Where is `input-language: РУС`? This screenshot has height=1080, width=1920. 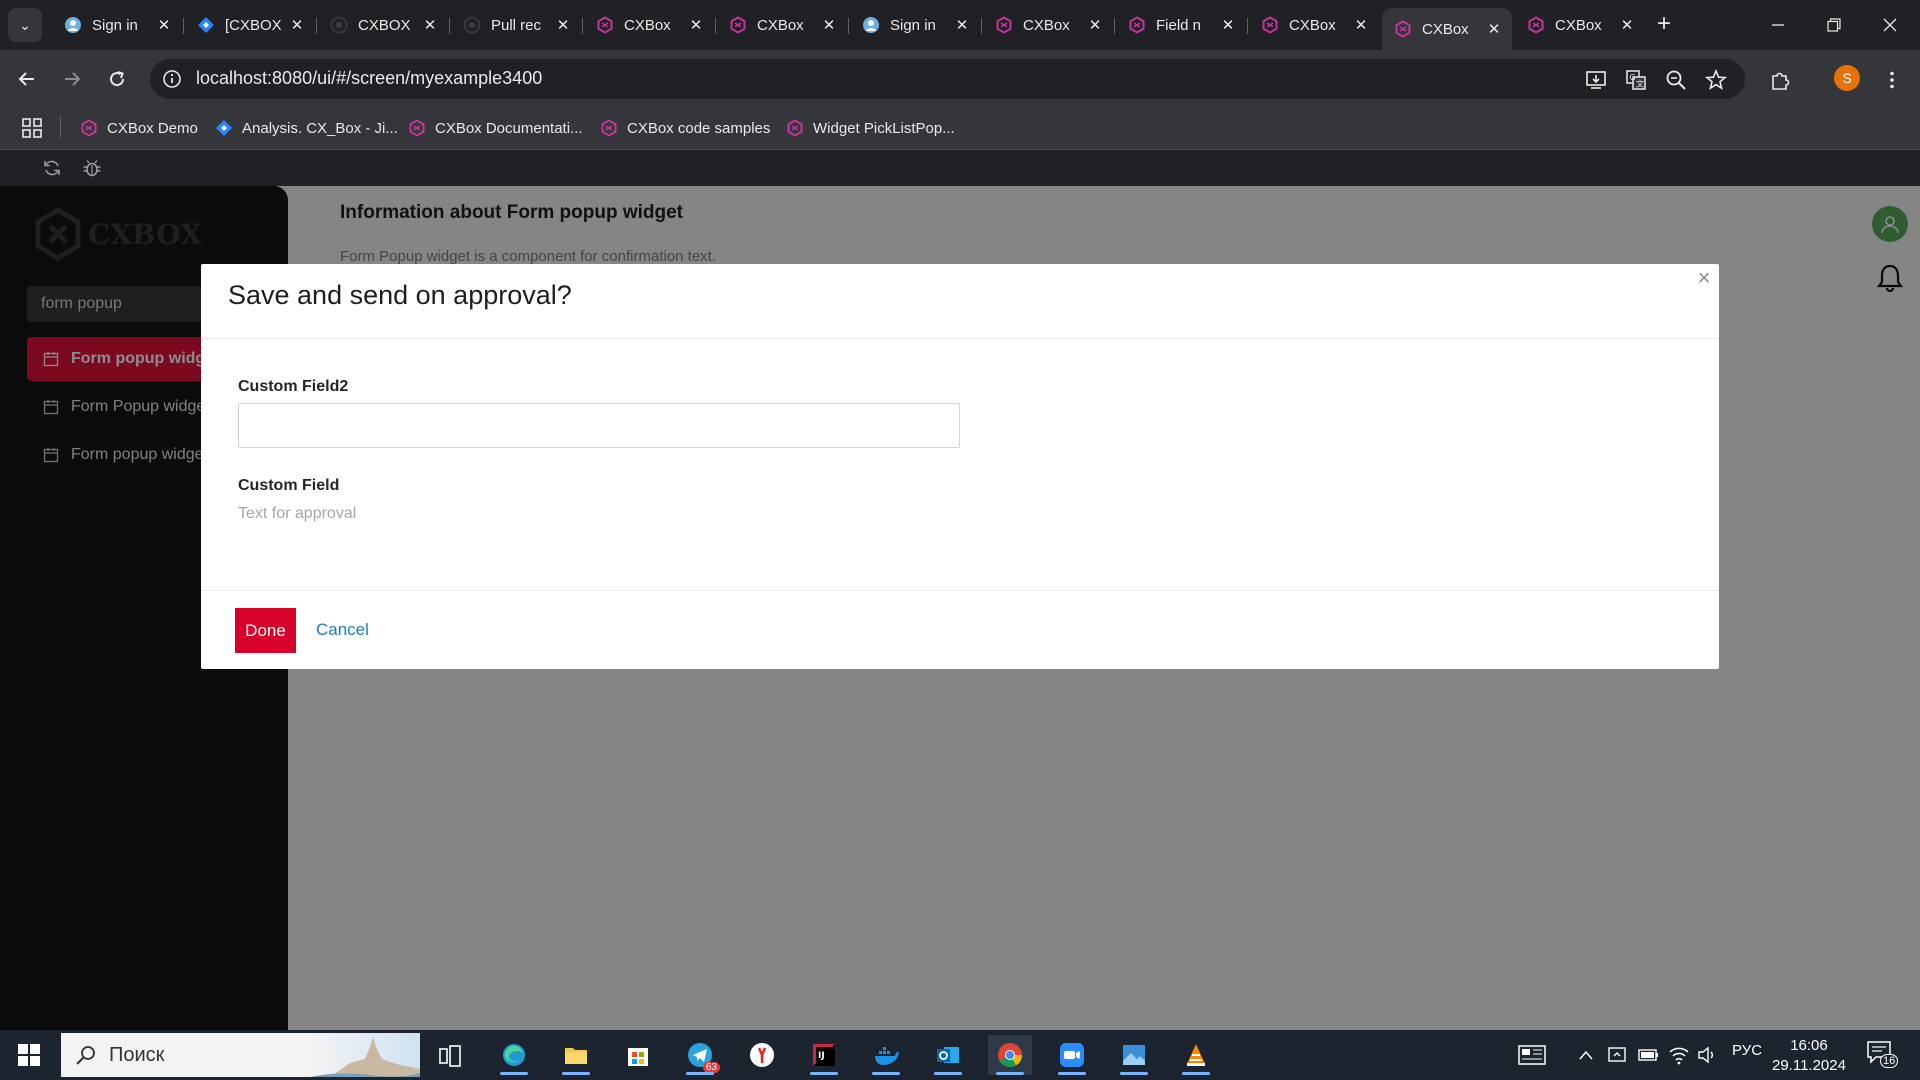
input-language: РУС is located at coordinates (1747, 1050).